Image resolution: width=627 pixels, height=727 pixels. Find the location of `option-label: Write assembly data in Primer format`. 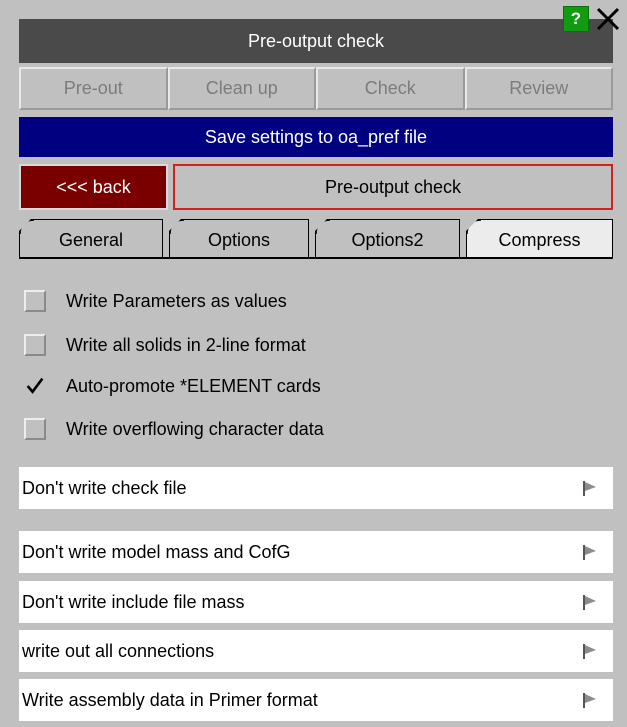

option-label: Write assembly data in Primer format is located at coordinates (170, 699).